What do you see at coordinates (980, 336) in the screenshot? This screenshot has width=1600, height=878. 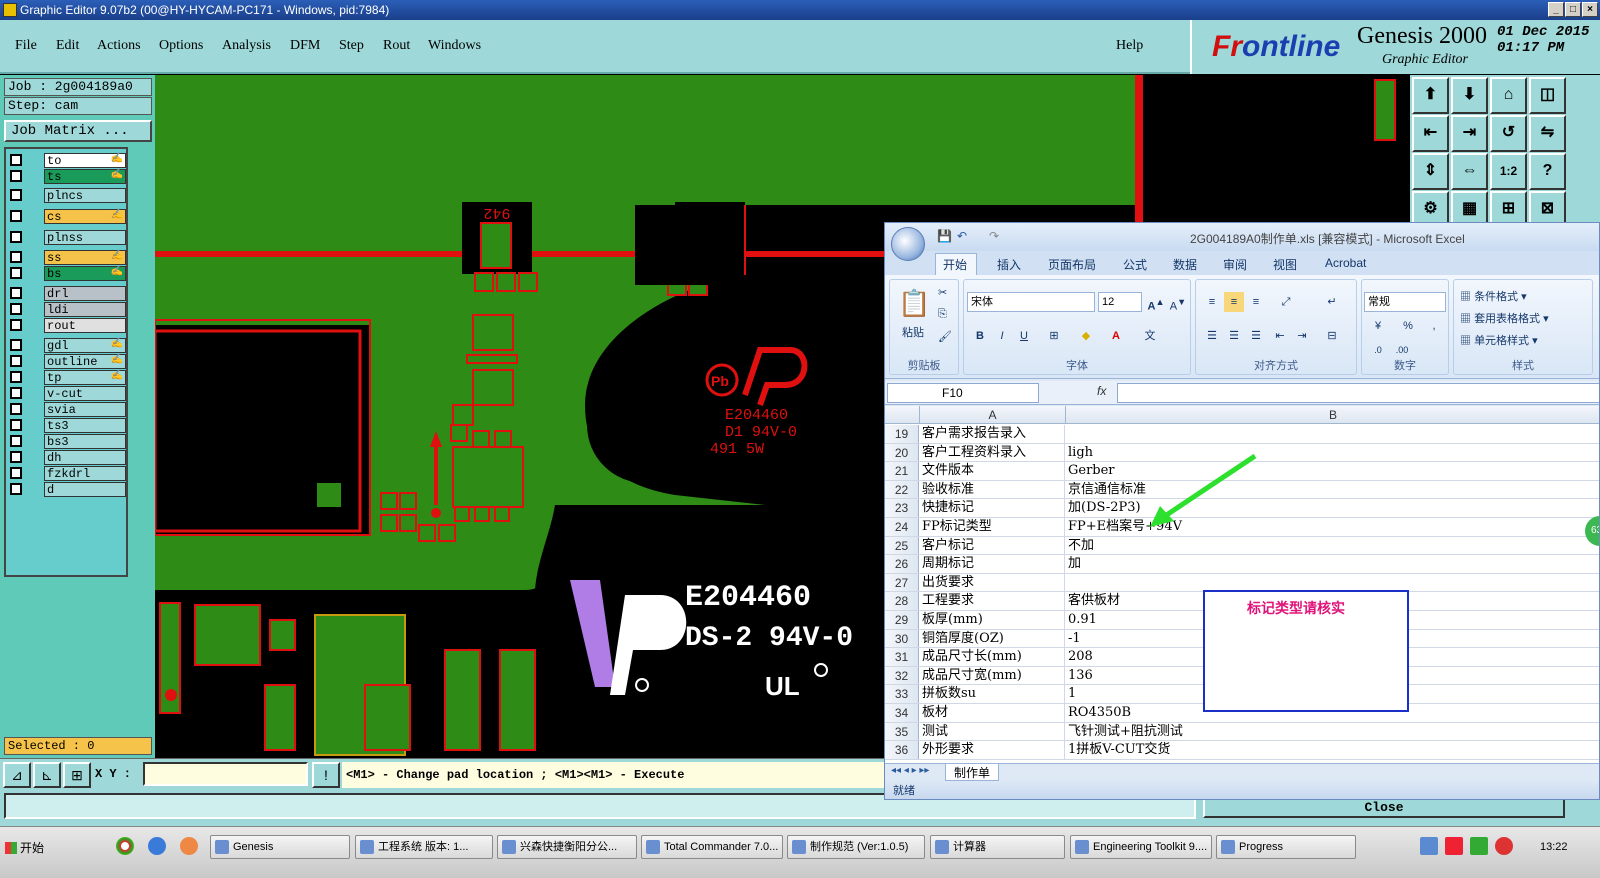 I see `bold-button: B` at bounding box center [980, 336].